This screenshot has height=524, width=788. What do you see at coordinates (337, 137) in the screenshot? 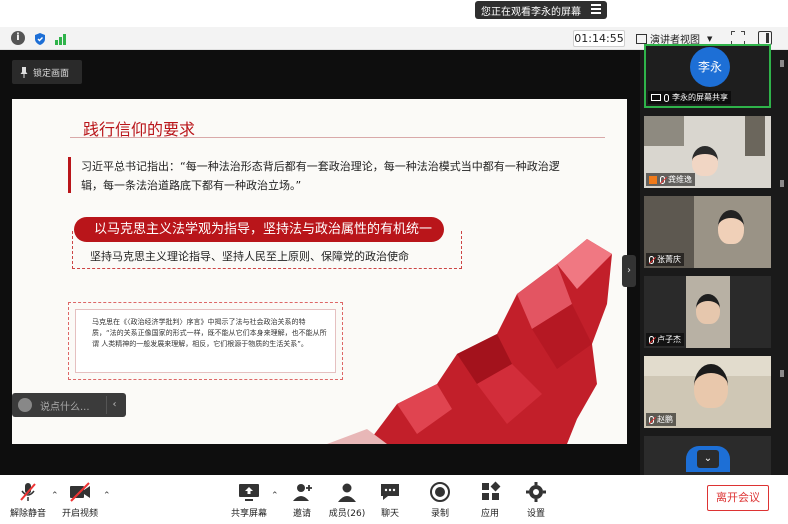
I see `title-divider` at bounding box center [337, 137].